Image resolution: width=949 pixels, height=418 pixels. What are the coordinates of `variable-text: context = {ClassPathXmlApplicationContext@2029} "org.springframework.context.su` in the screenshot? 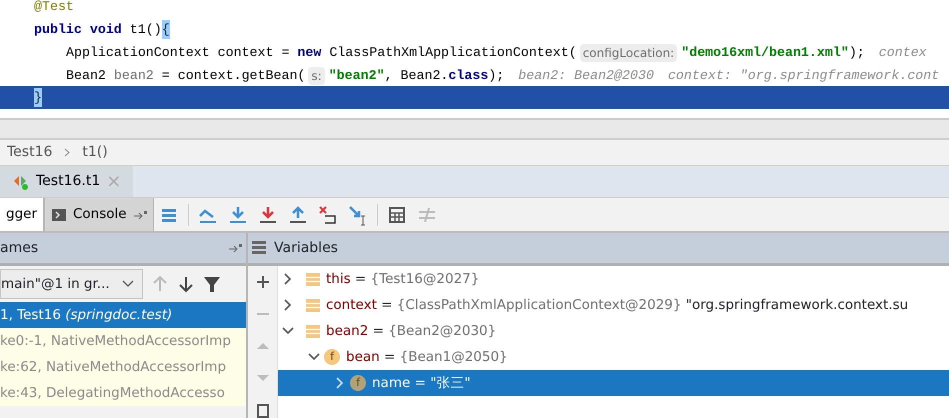 It's located at (617, 305).